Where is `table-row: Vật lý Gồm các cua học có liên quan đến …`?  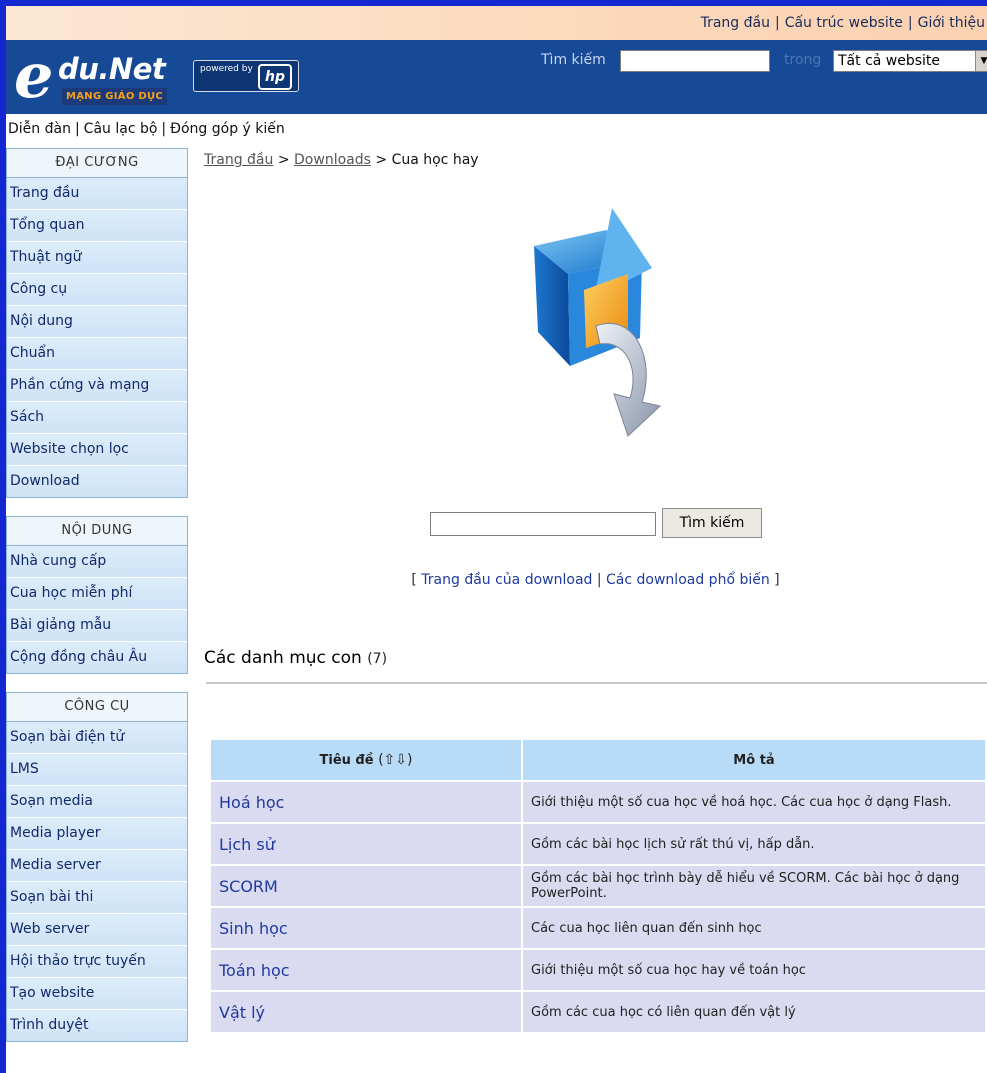
table-row: Vật lý Gồm các cua học có liên quan đến … is located at coordinates (598, 1012).